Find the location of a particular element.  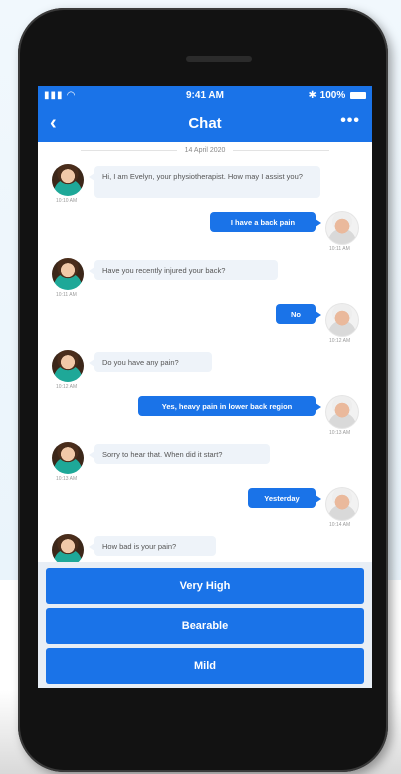

message-time: 10:10 AM is located at coordinates (67, 201).